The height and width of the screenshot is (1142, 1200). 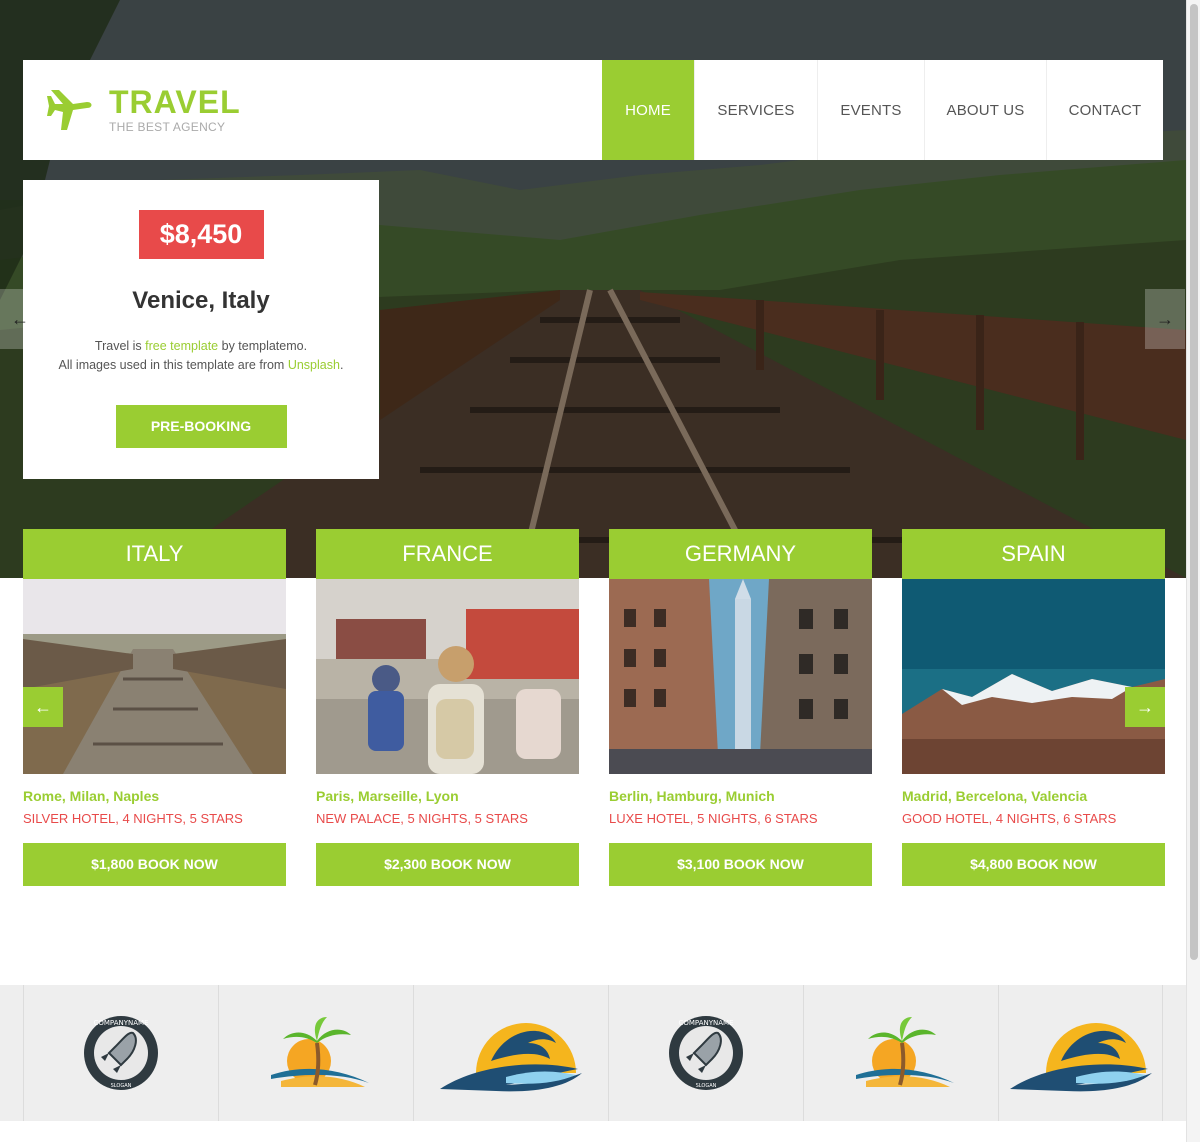 I want to click on page-scrollbar, so click(x=1193, y=571).